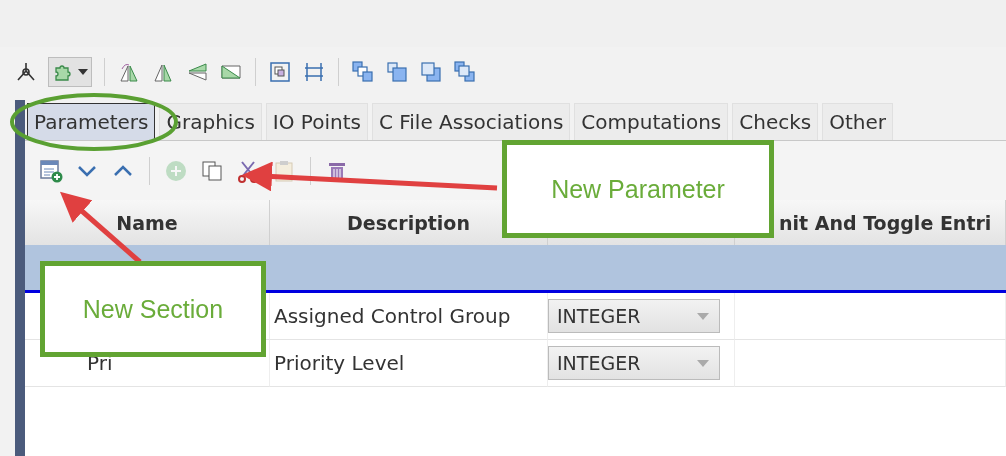 The height and width of the screenshot is (456, 1006). I want to click on tab: Parameters, so click(91, 121).